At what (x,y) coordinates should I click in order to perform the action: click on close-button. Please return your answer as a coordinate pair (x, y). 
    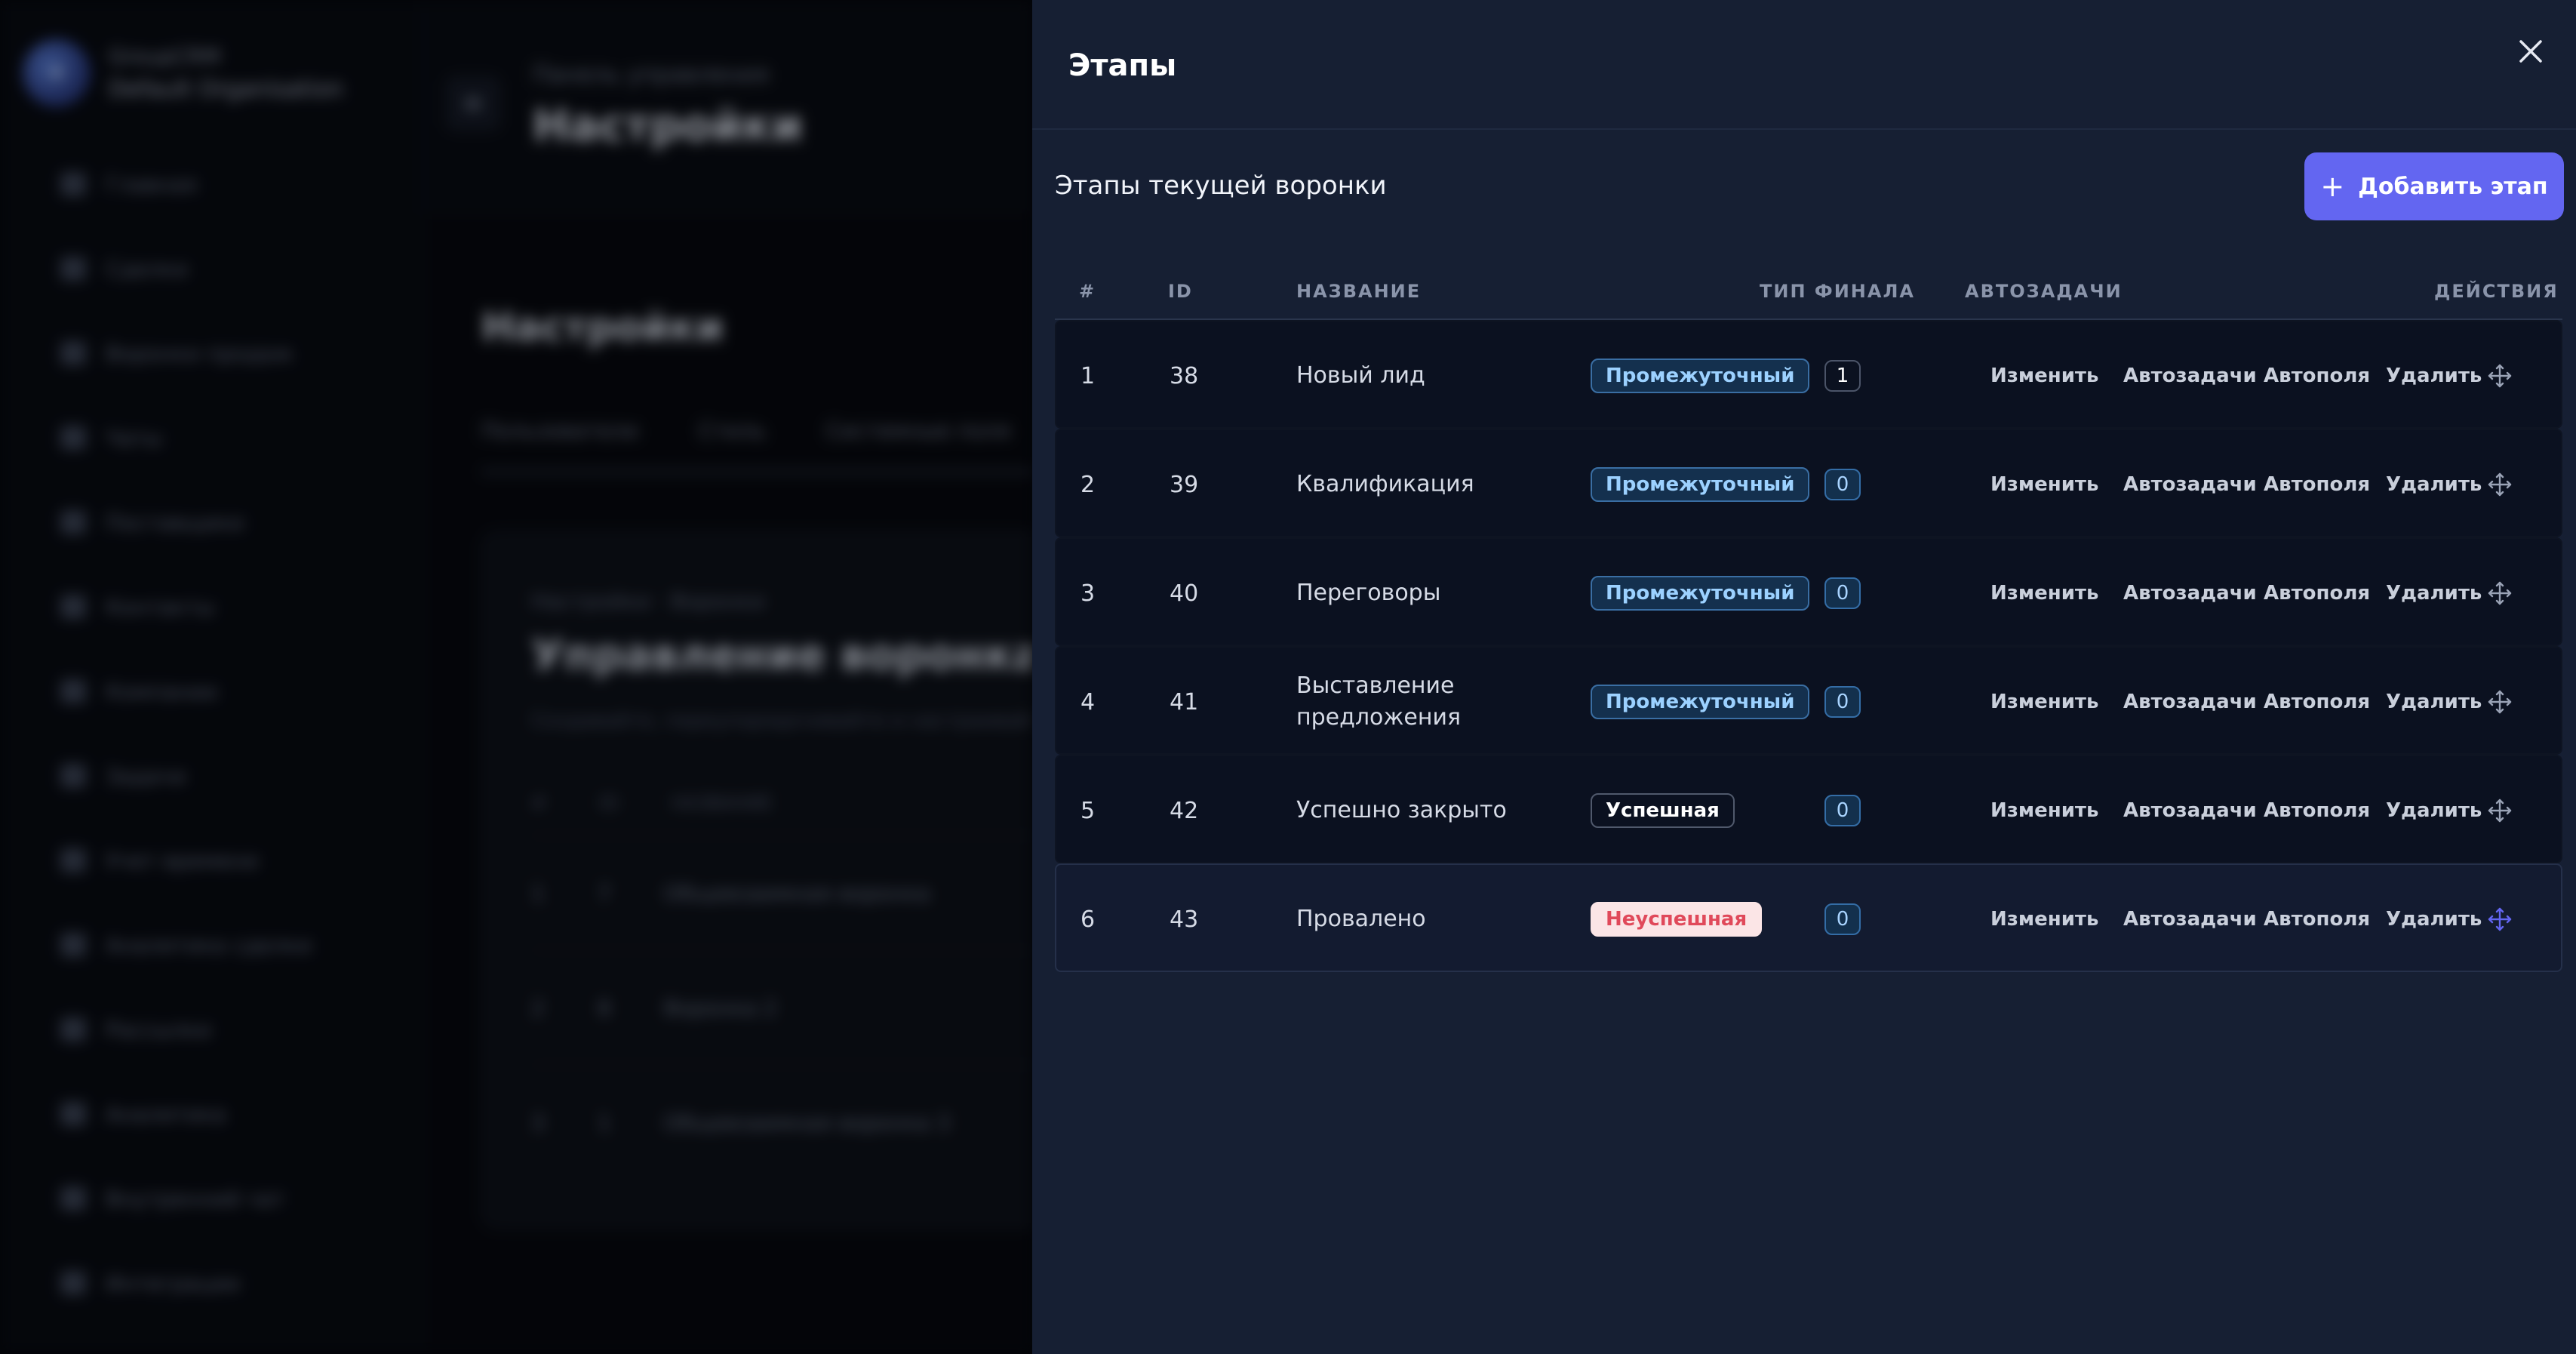
    Looking at the image, I should click on (2531, 51).